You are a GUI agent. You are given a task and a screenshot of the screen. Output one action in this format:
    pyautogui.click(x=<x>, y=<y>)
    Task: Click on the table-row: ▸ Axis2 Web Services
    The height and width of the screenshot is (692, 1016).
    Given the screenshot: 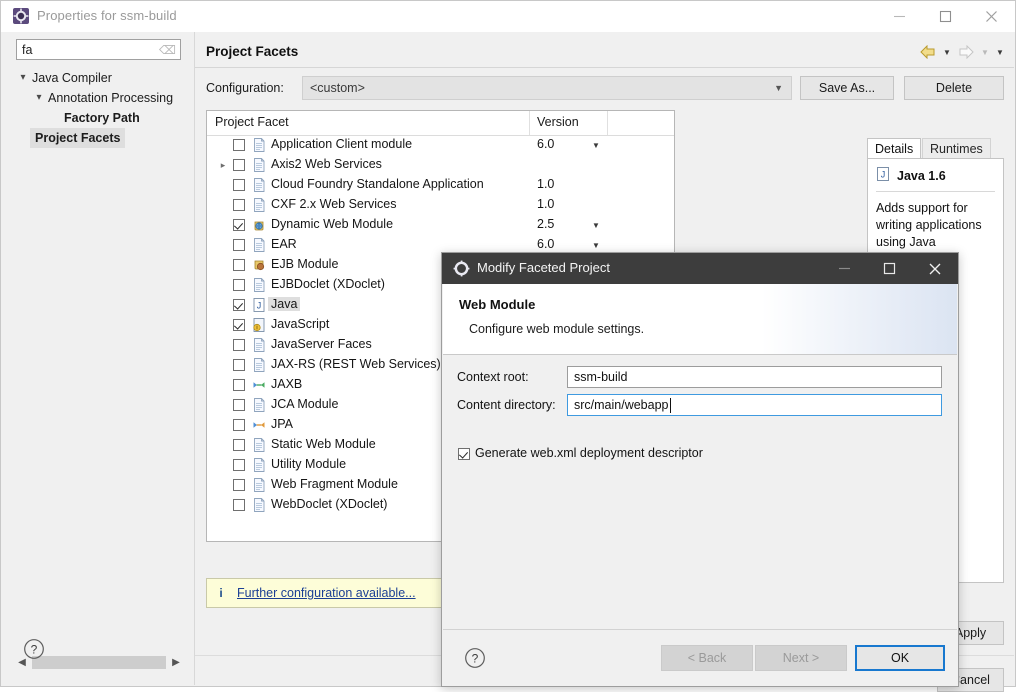 What is the action you would take?
    pyautogui.click(x=440, y=165)
    